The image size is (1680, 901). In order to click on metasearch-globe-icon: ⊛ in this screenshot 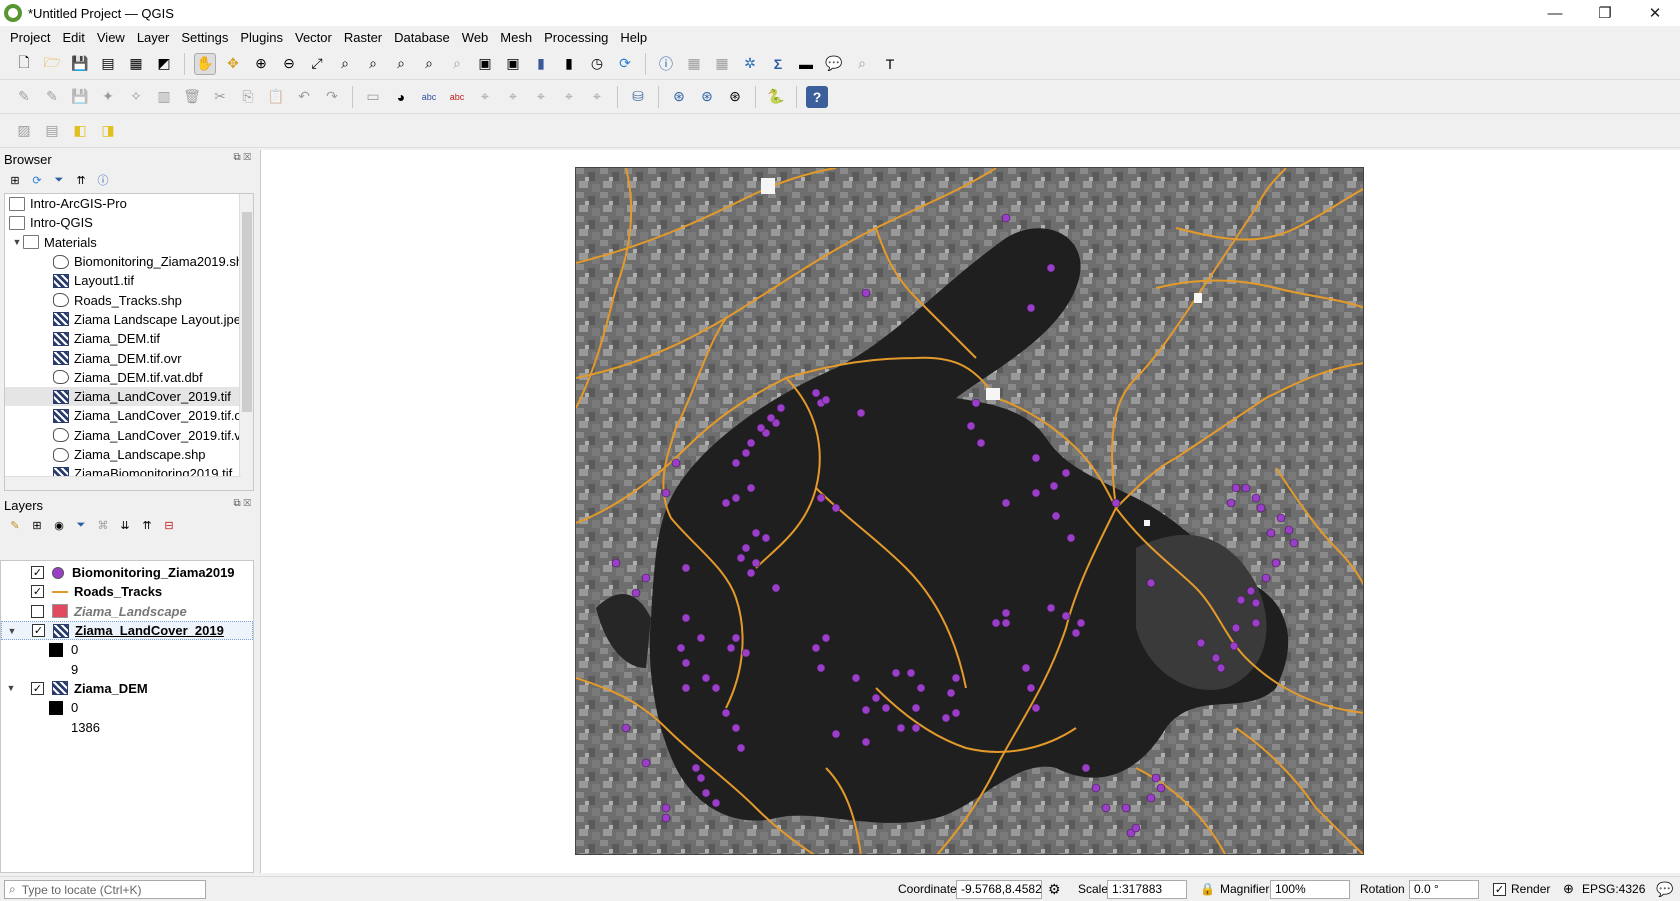, I will do `click(735, 97)`.